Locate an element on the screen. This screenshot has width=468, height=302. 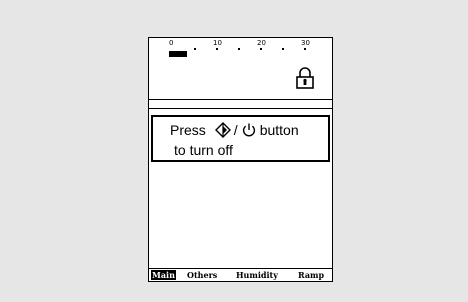
tab-humidity: Humidity is located at coordinates (257, 275).